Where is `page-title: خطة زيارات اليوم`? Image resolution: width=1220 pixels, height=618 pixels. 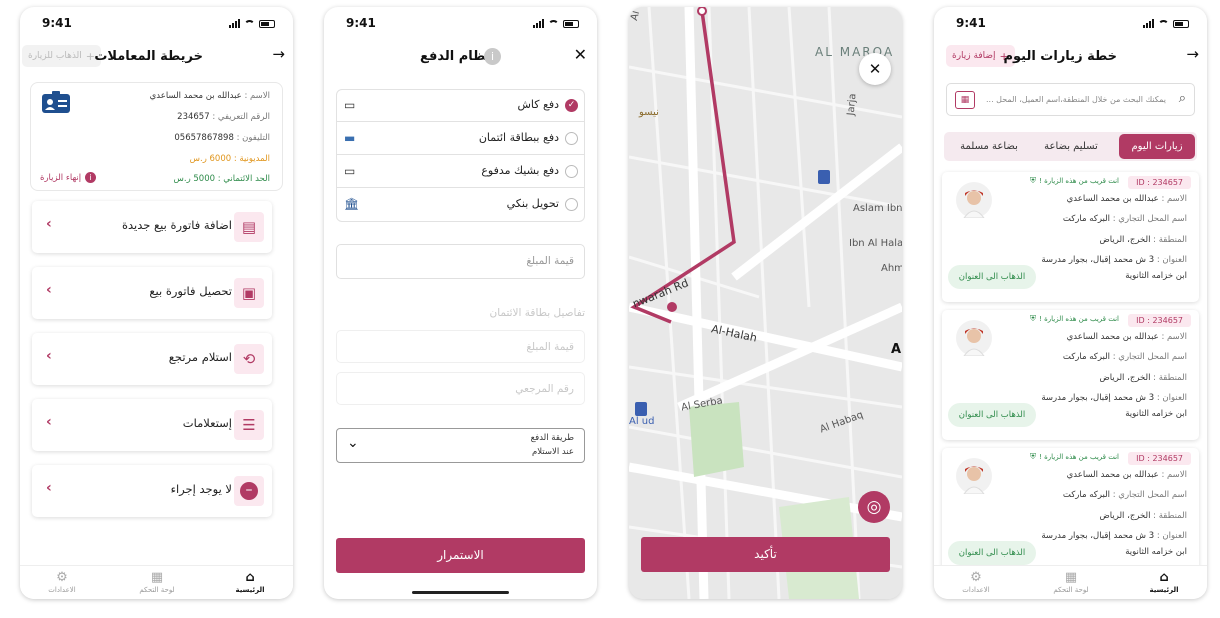
page-title: خطة زيارات اليوم is located at coordinates (1060, 56).